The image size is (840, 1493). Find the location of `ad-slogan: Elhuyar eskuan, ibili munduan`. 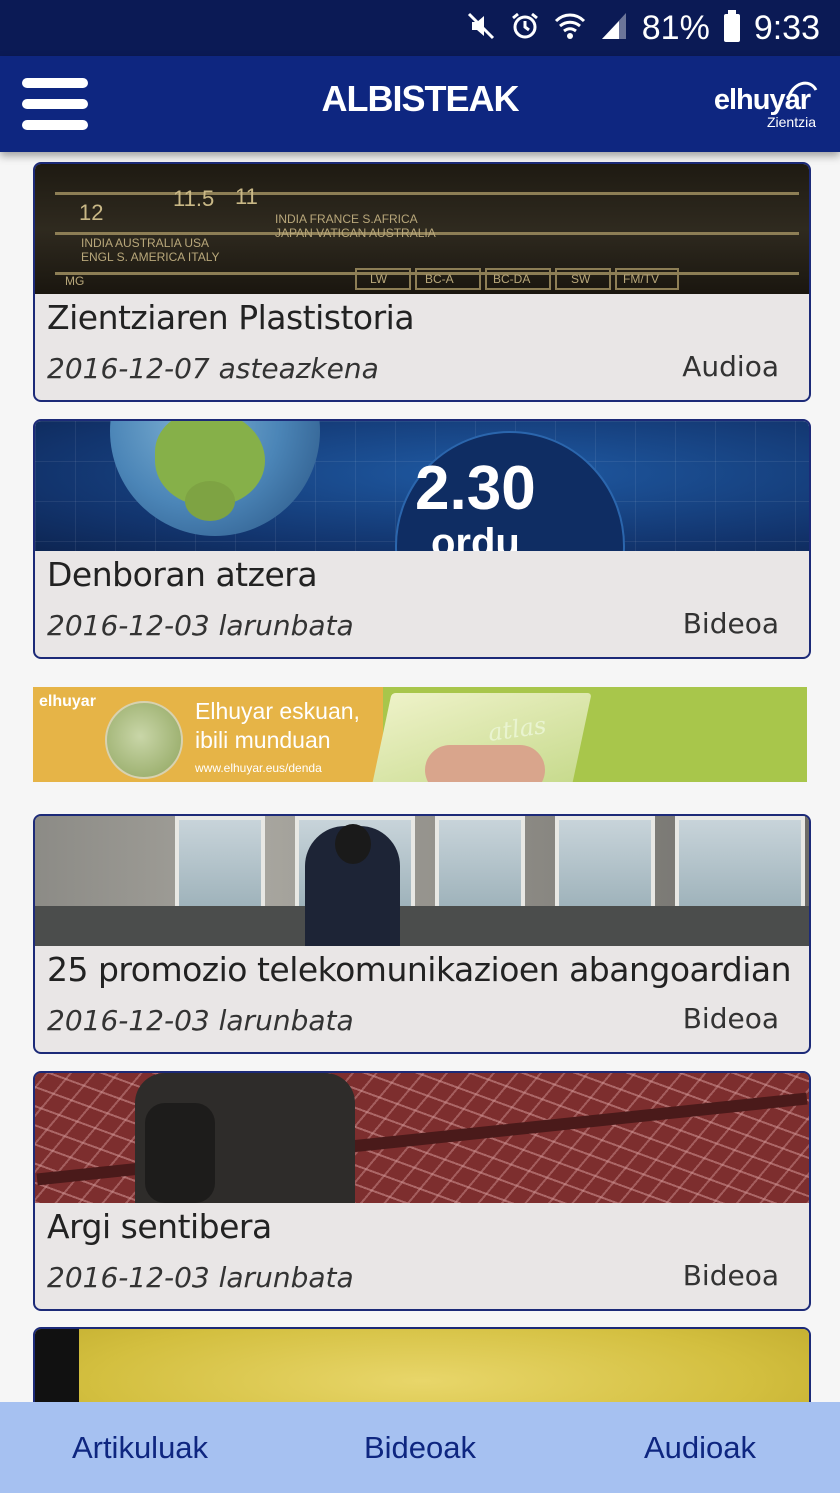

ad-slogan: Elhuyar eskuan, ibili munduan is located at coordinates (277, 726).